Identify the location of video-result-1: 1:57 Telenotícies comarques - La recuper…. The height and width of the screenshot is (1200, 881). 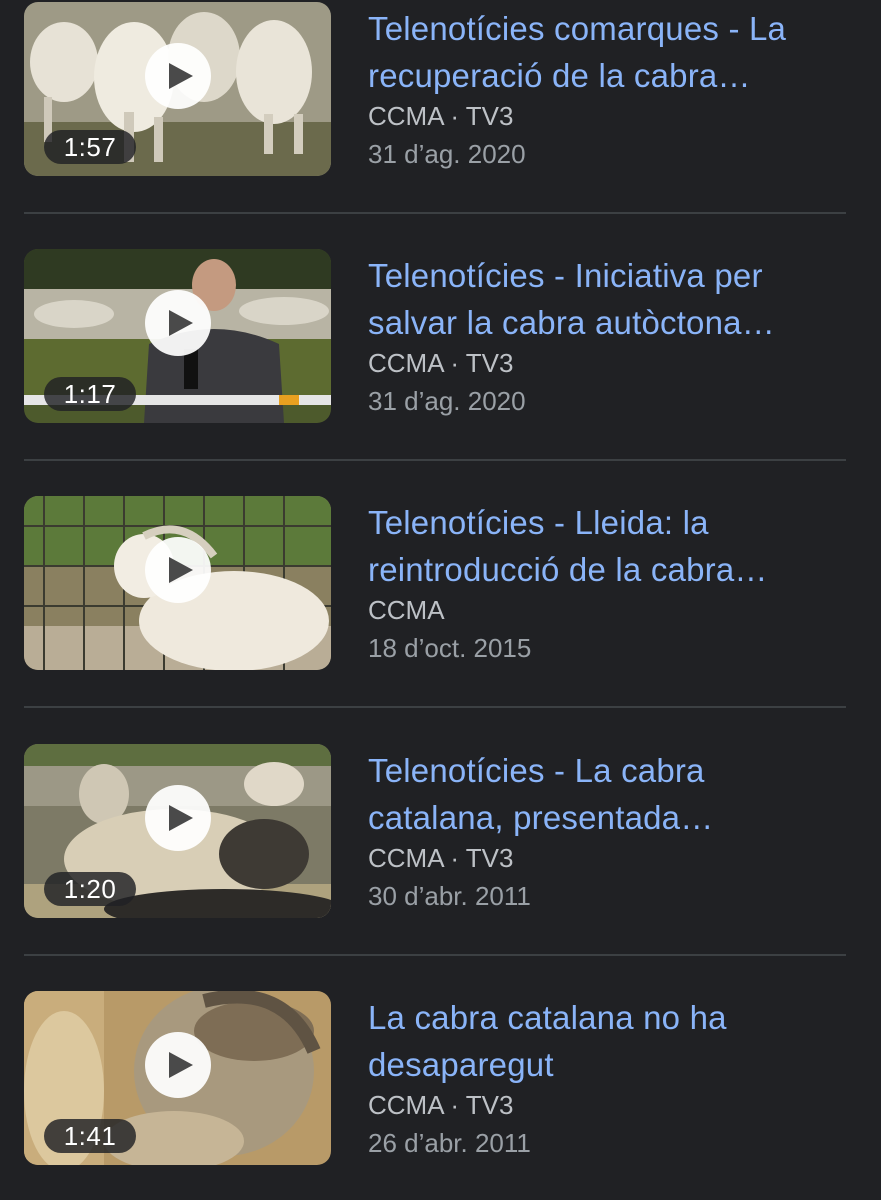
(435, 89).